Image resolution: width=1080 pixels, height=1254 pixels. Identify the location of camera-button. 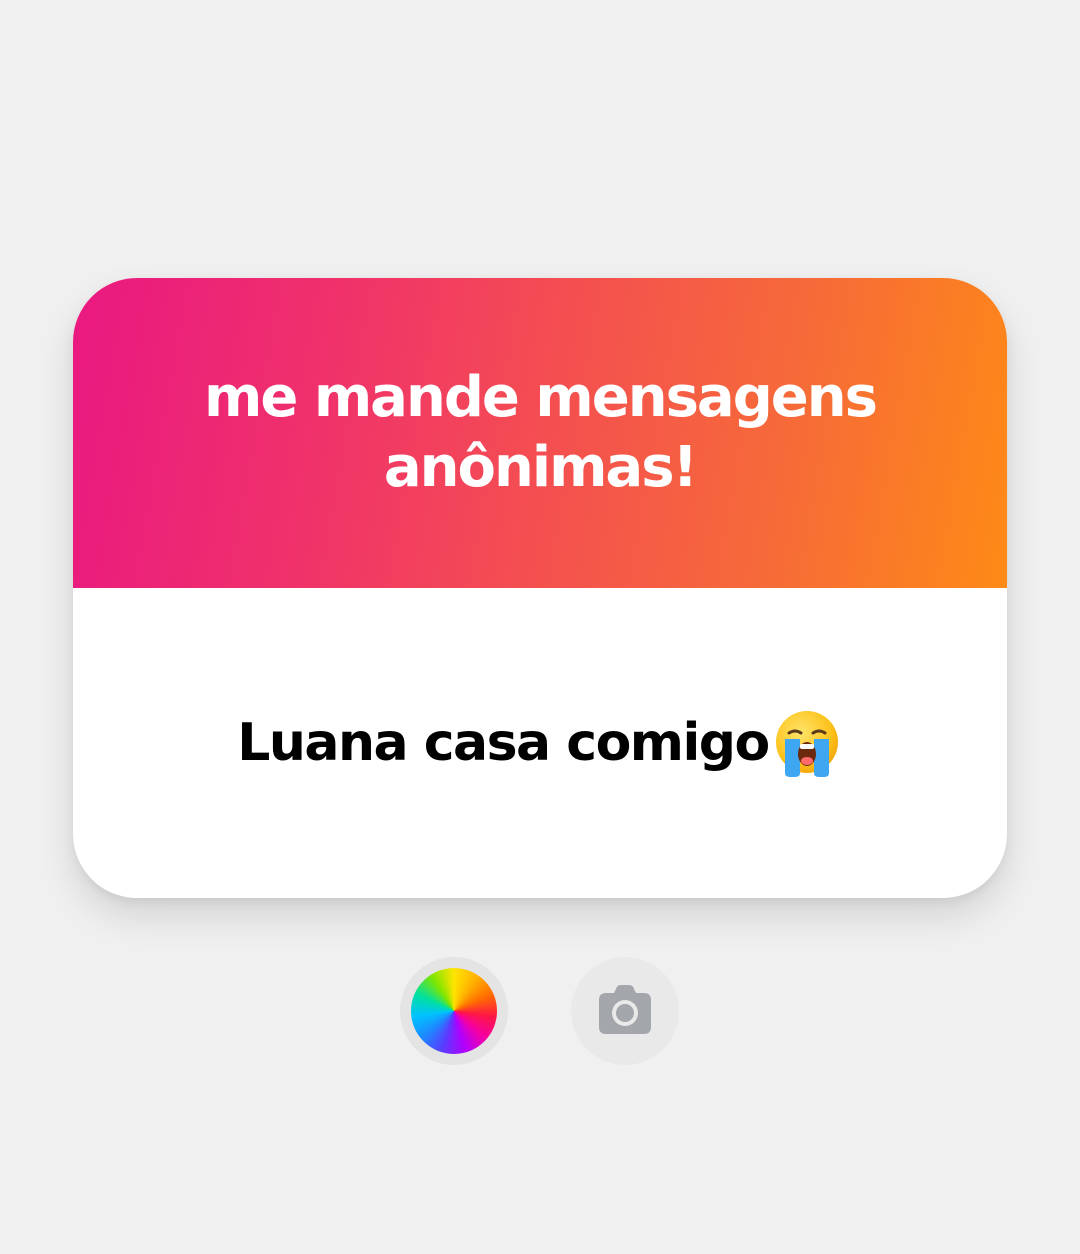
(625, 1011).